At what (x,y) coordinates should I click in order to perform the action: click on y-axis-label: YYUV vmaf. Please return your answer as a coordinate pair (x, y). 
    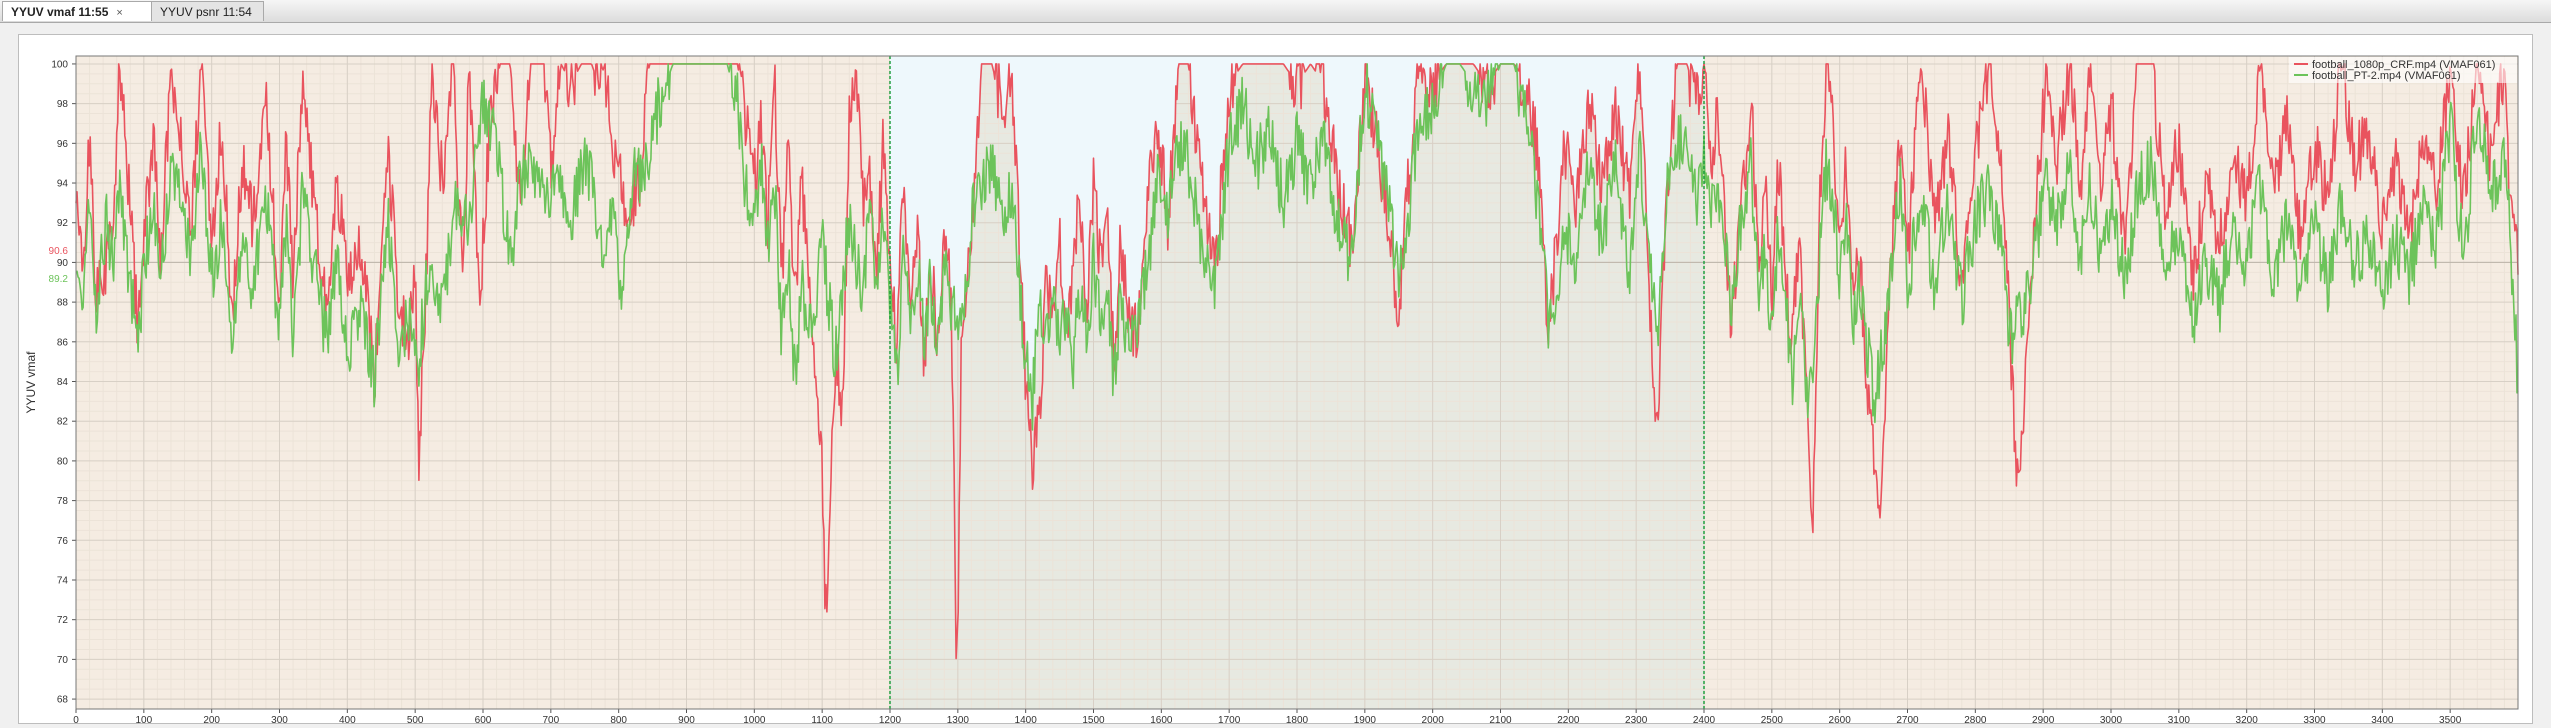
    Looking at the image, I should click on (31, 382).